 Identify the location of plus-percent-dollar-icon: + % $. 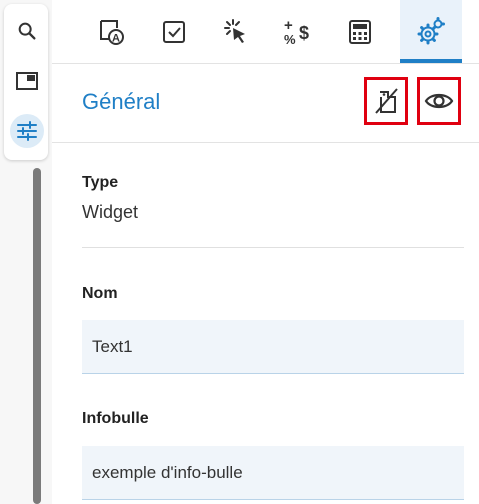
(296, 32).